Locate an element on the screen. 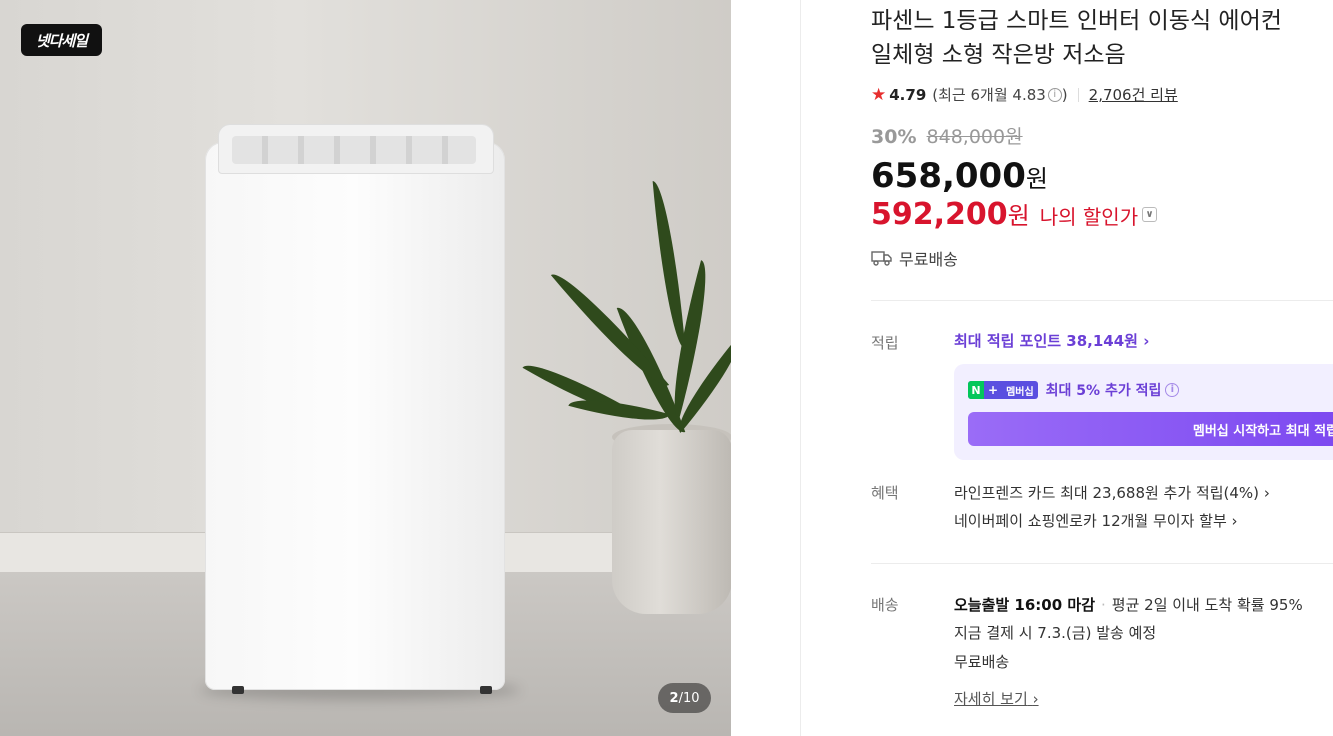  card-benefit-link: 라인프렌즈 카드 최대 23,688원 추가 적립(4%) › is located at coordinates (1112, 492).